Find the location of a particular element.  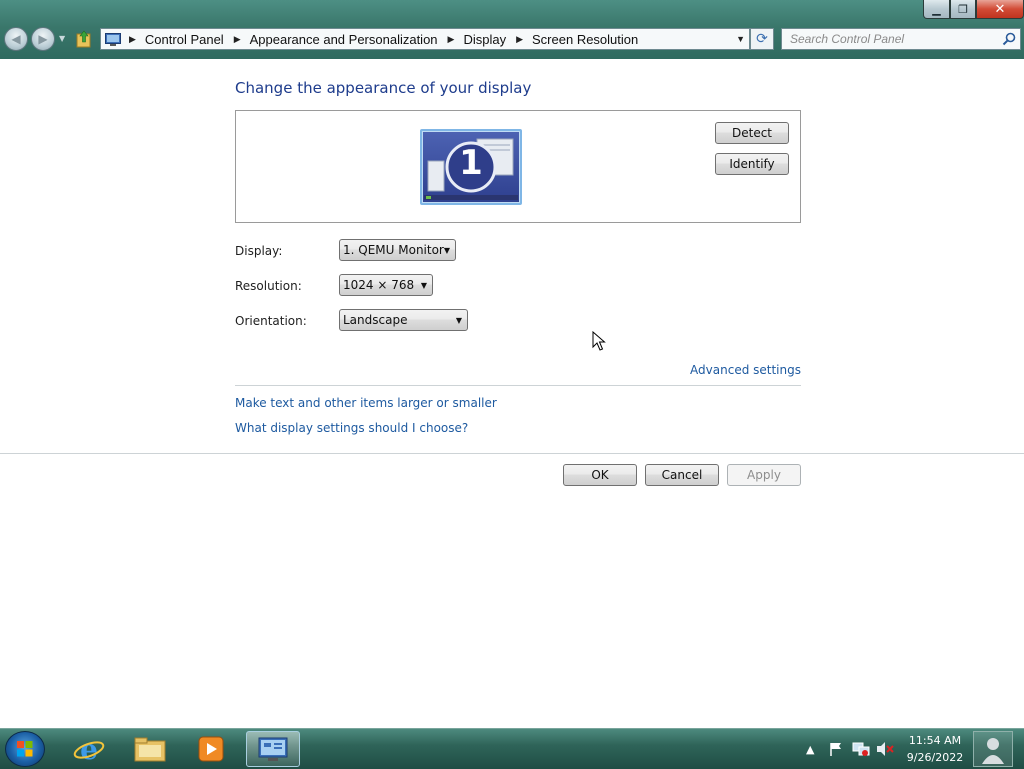

identify-button: Identify is located at coordinates (752, 164).